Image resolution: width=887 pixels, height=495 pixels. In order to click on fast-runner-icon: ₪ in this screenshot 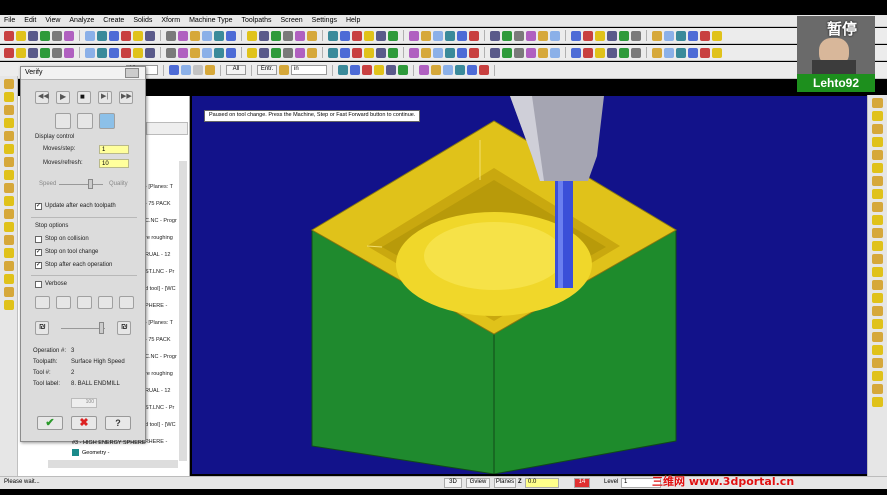, I will do `click(124, 328)`.